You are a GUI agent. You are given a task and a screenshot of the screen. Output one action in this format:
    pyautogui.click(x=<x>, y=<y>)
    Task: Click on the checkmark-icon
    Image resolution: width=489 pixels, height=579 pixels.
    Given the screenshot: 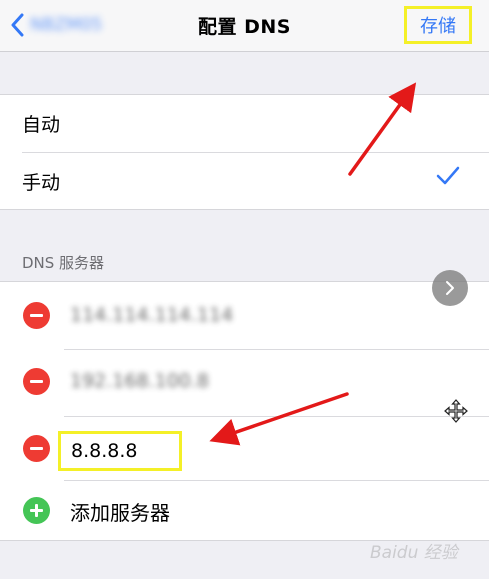 What is the action you would take?
    pyautogui.click(x=448, y=175)
    